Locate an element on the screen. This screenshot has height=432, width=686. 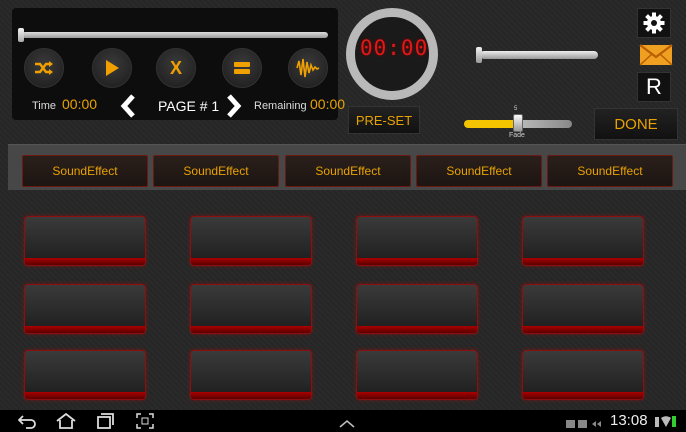
seek-bar is located at coordinates (175, 35).